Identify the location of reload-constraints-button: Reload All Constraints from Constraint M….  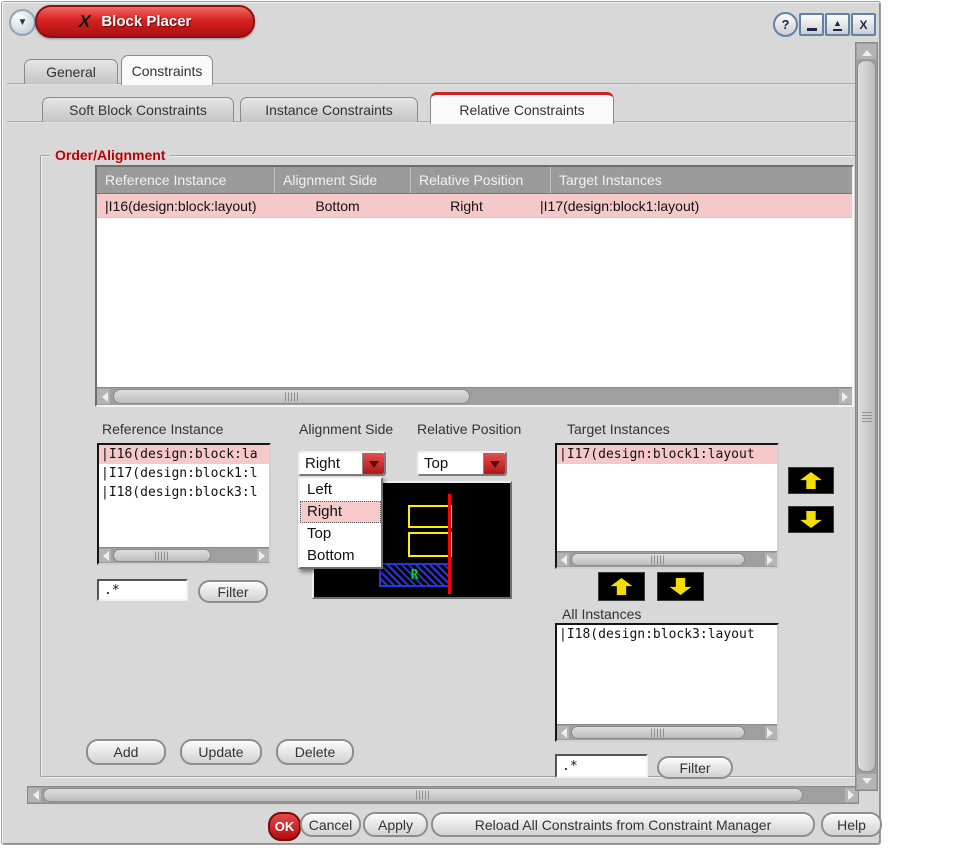
(623, 824).